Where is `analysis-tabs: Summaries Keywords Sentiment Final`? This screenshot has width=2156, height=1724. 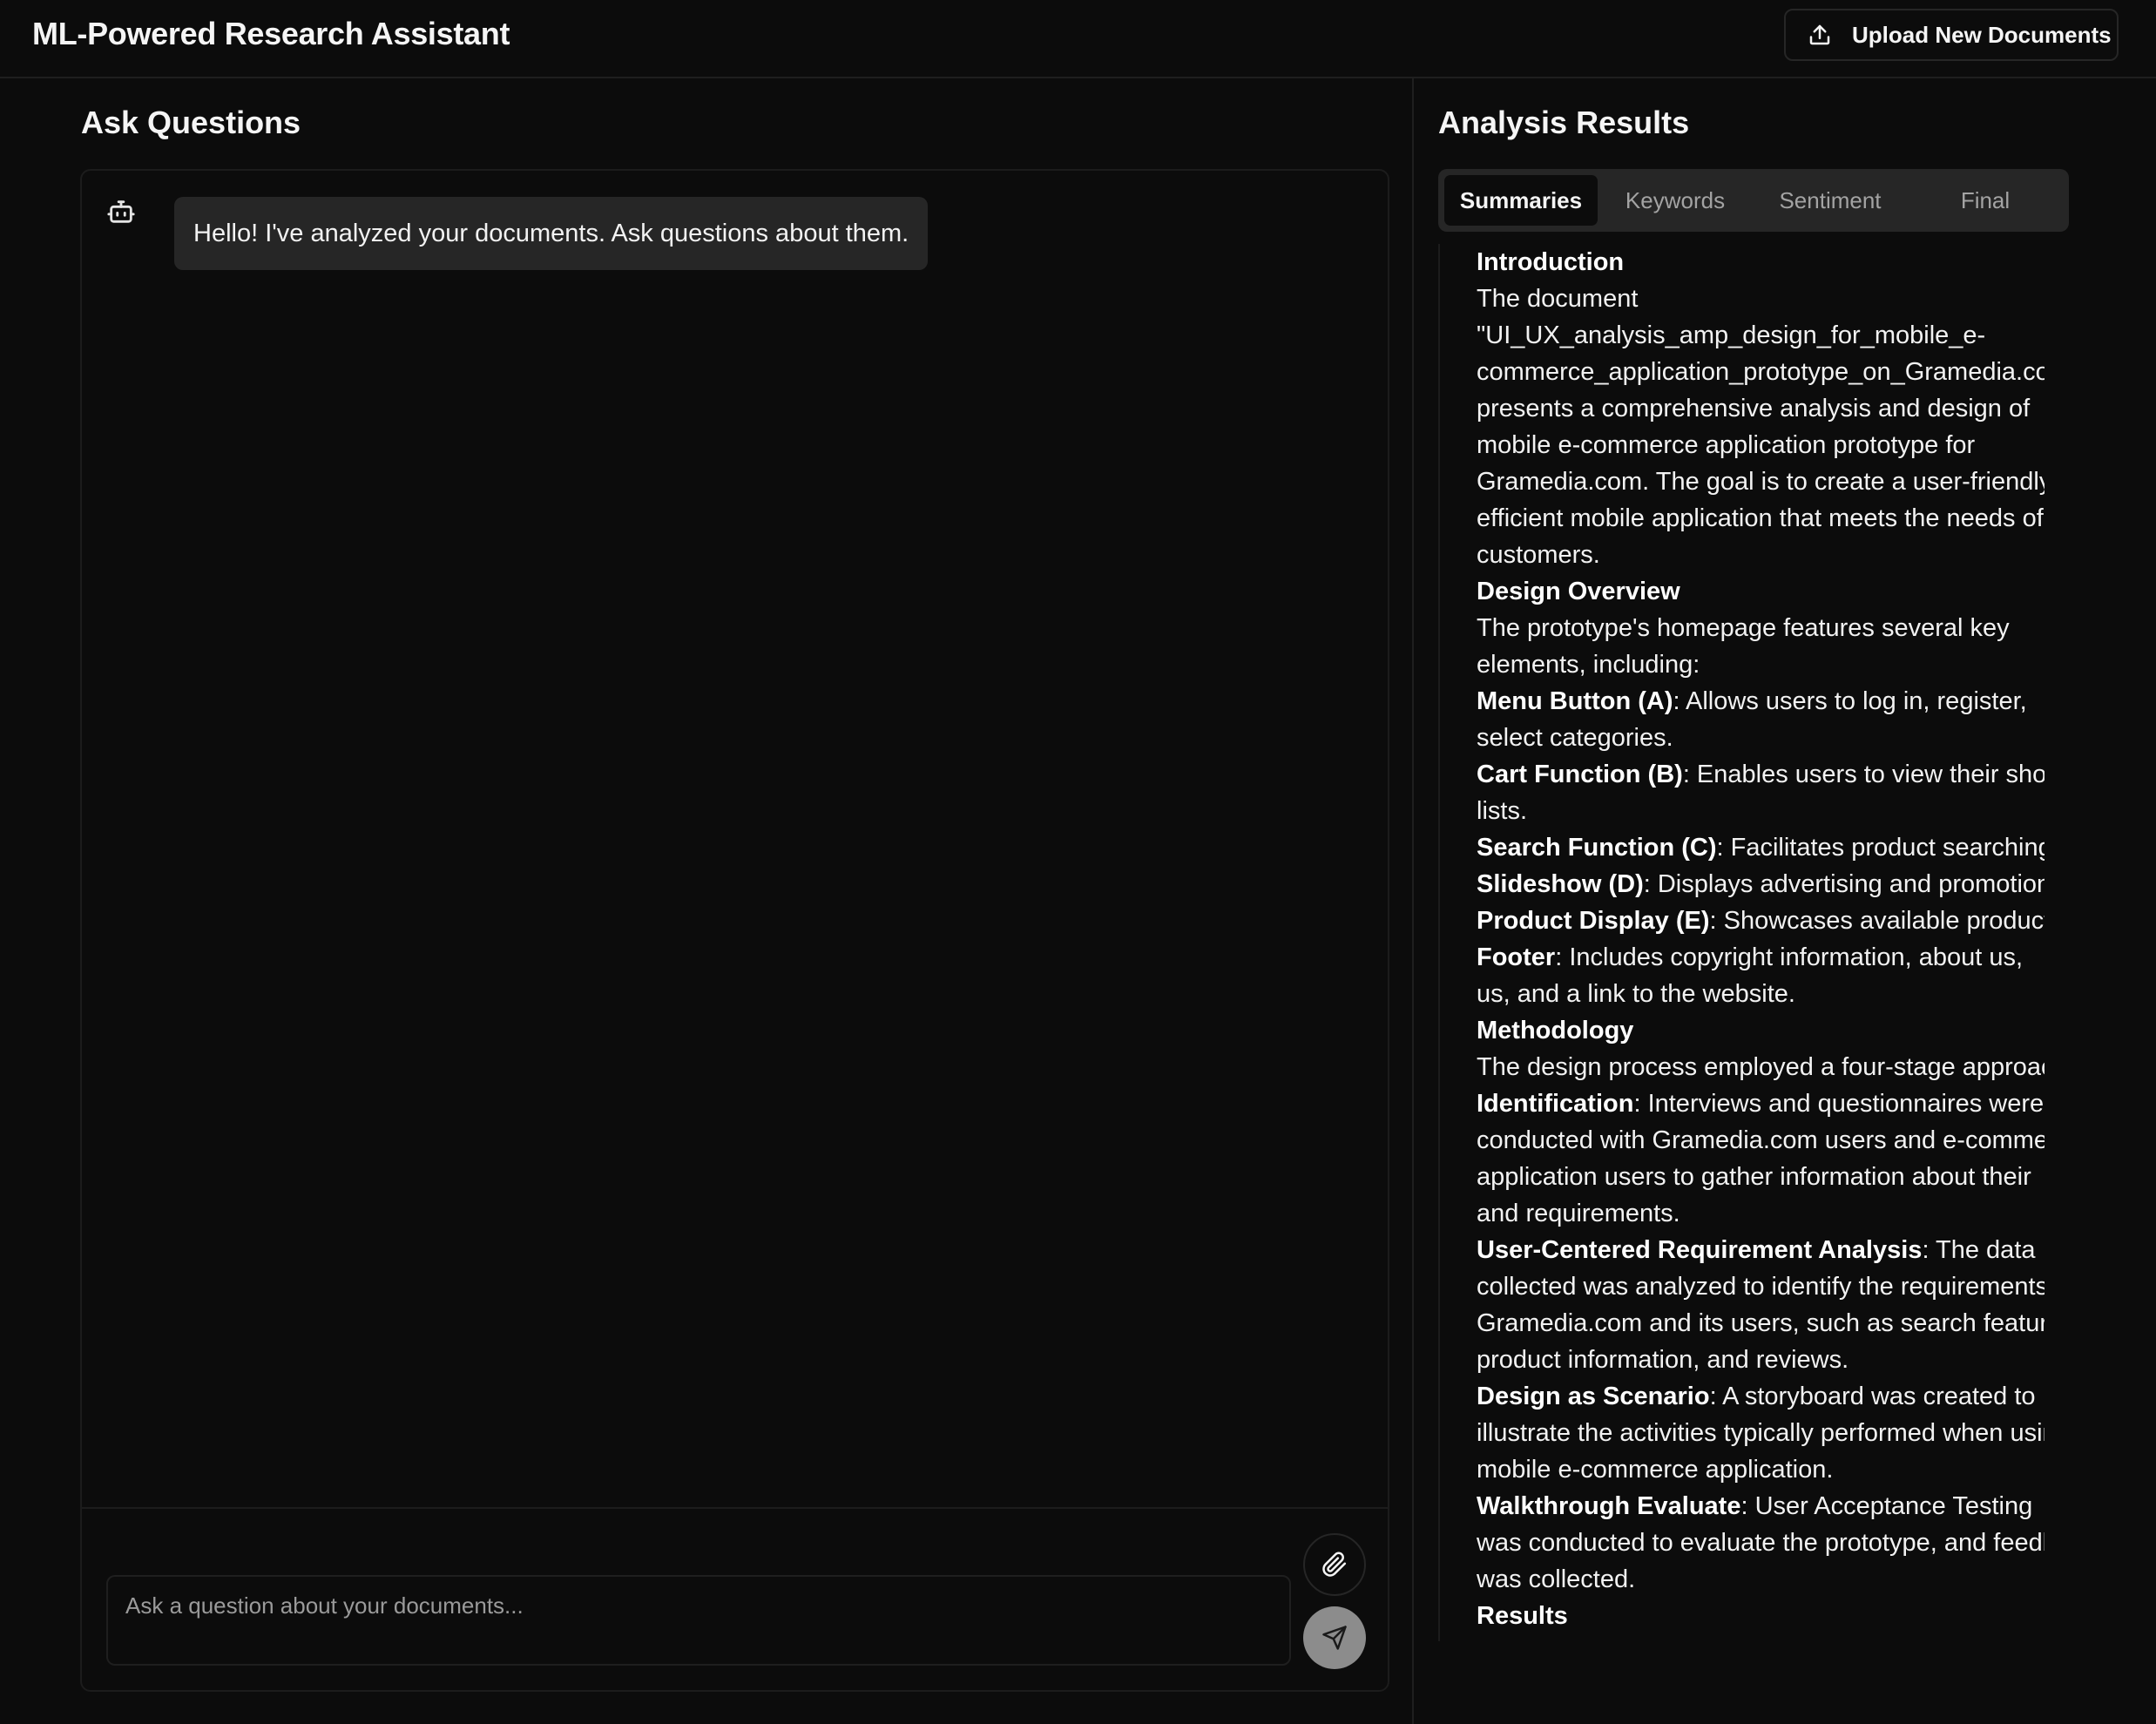 analysis-tabs: Summaries Keywords Sentiment Final is located at coordinates (1753, 201).